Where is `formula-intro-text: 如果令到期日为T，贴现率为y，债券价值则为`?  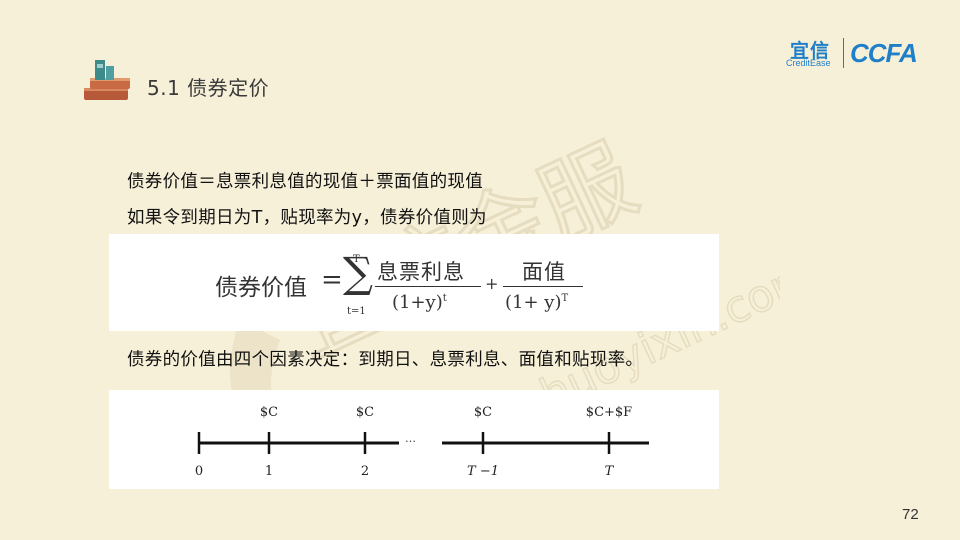
formula-intro-text: 如果令到期日为T，贴现率为y，债券价值则为 is located at coordinates (307, 218).